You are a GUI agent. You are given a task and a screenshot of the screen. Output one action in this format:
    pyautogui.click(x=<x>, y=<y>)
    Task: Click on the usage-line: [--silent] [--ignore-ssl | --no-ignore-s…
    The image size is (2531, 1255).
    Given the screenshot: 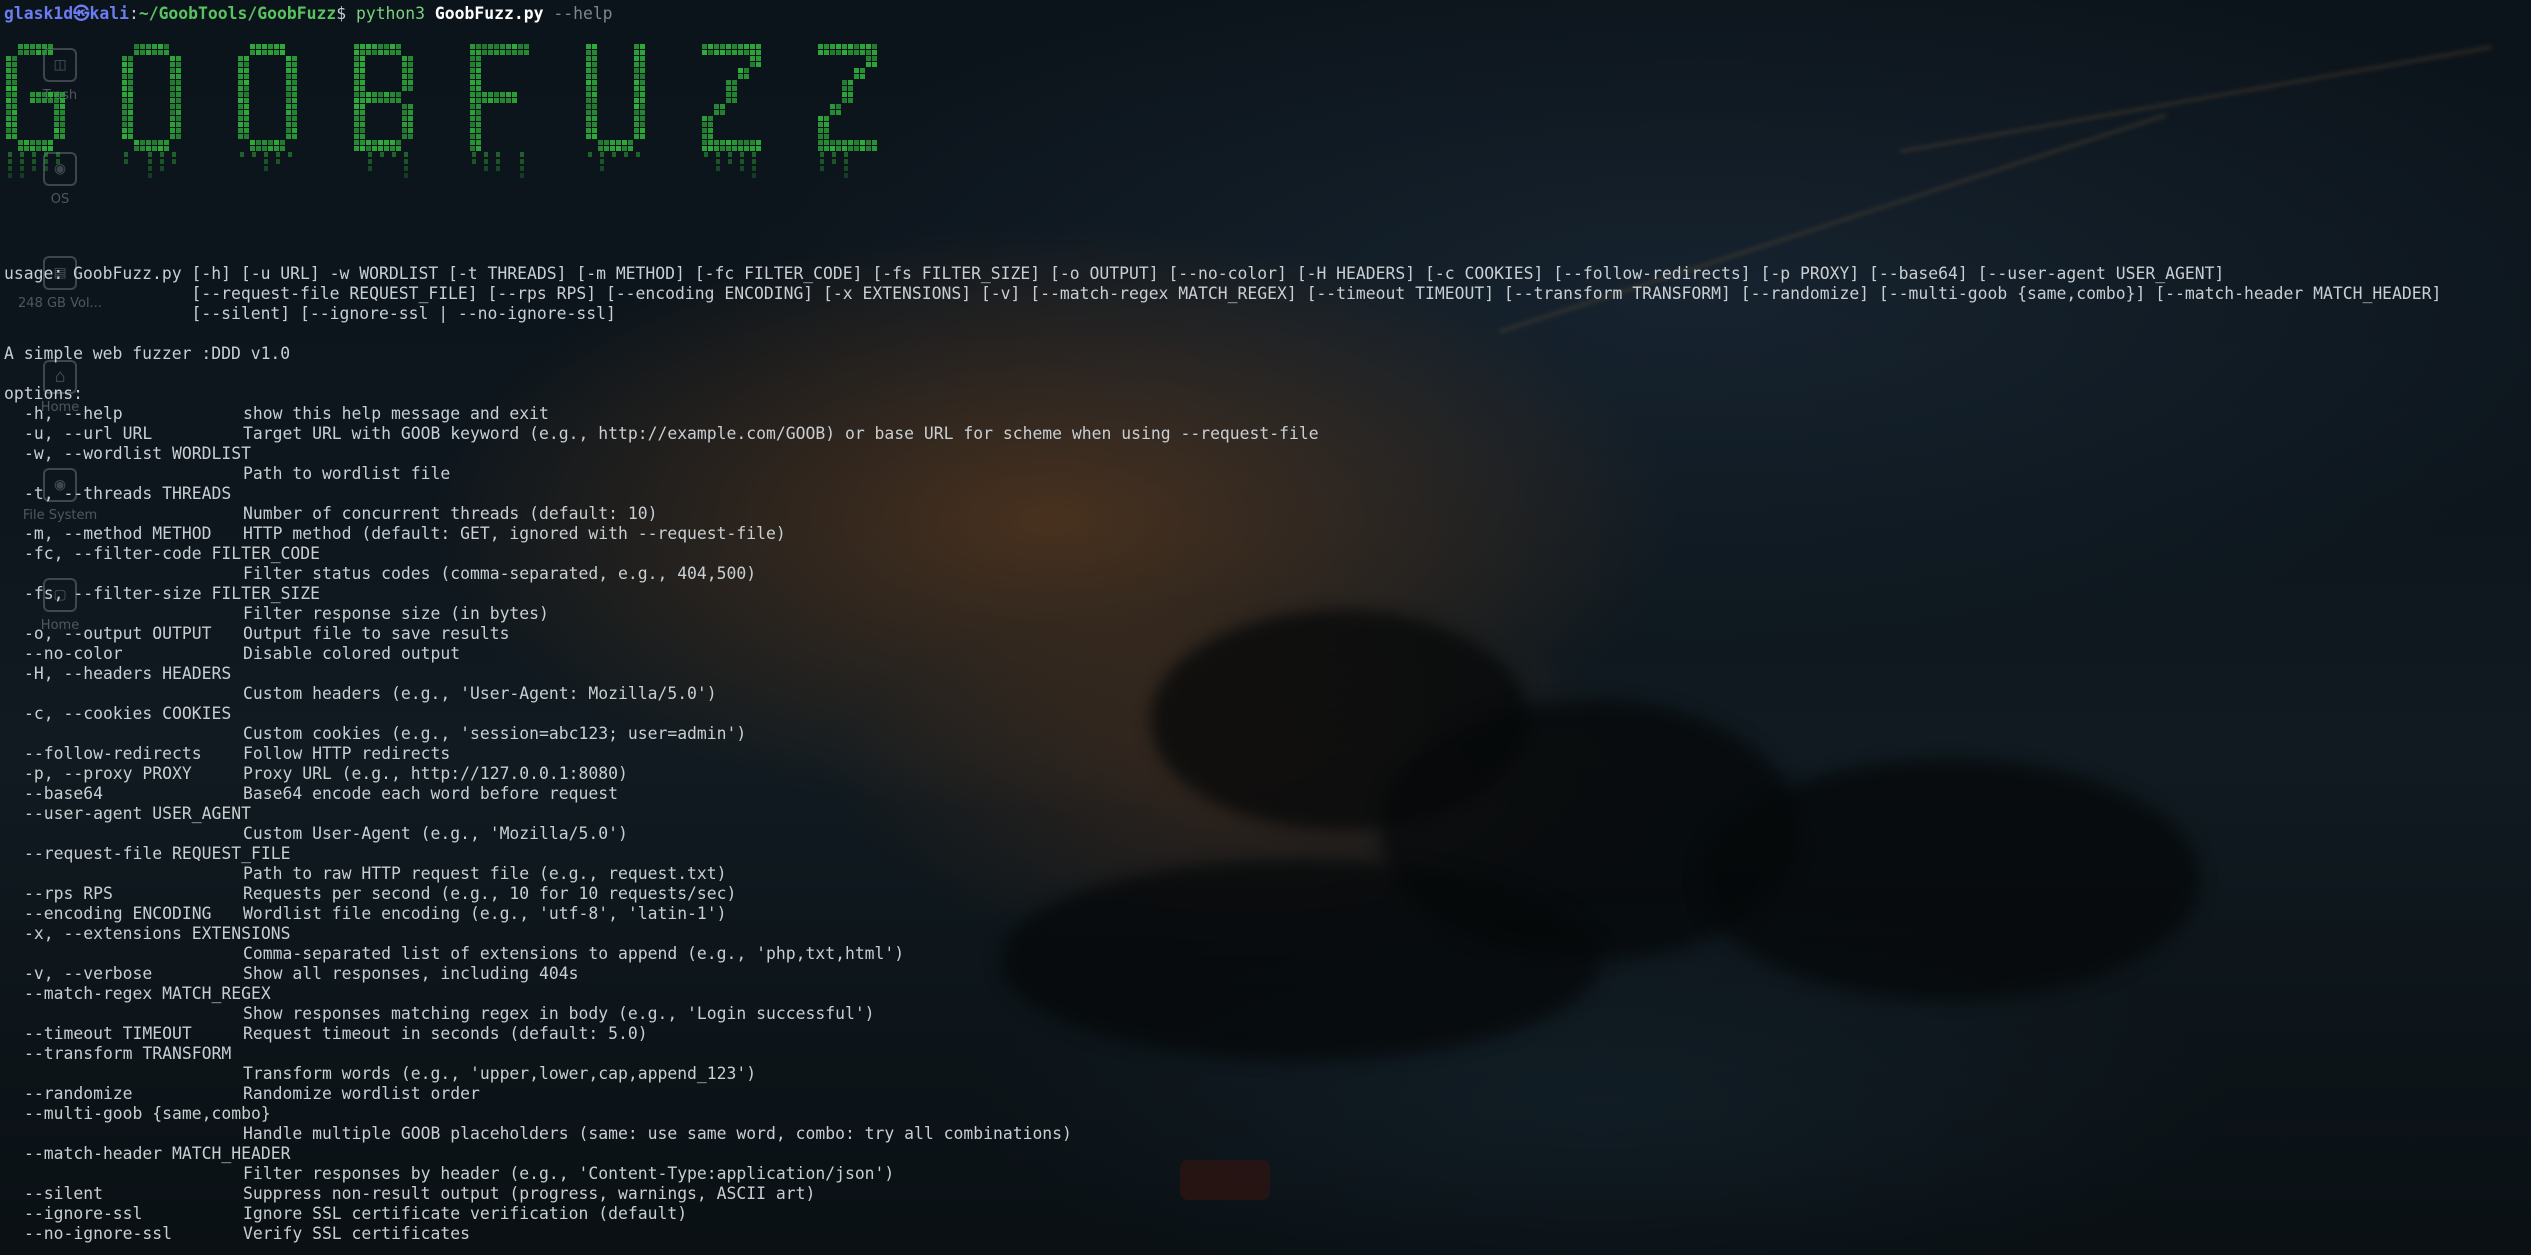 What is the action you would take?
    pyautogui.click(x=310, y=313)
    